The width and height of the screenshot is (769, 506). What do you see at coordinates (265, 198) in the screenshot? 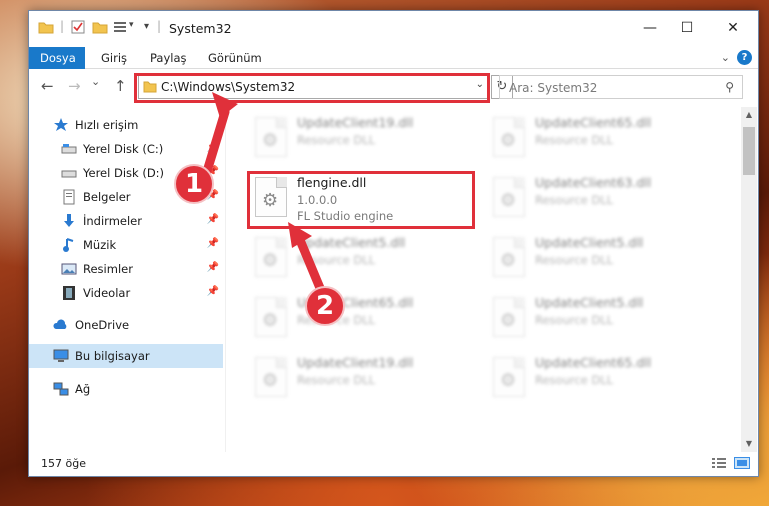
I see `callout-arrows` at bounding box center [265, 198].